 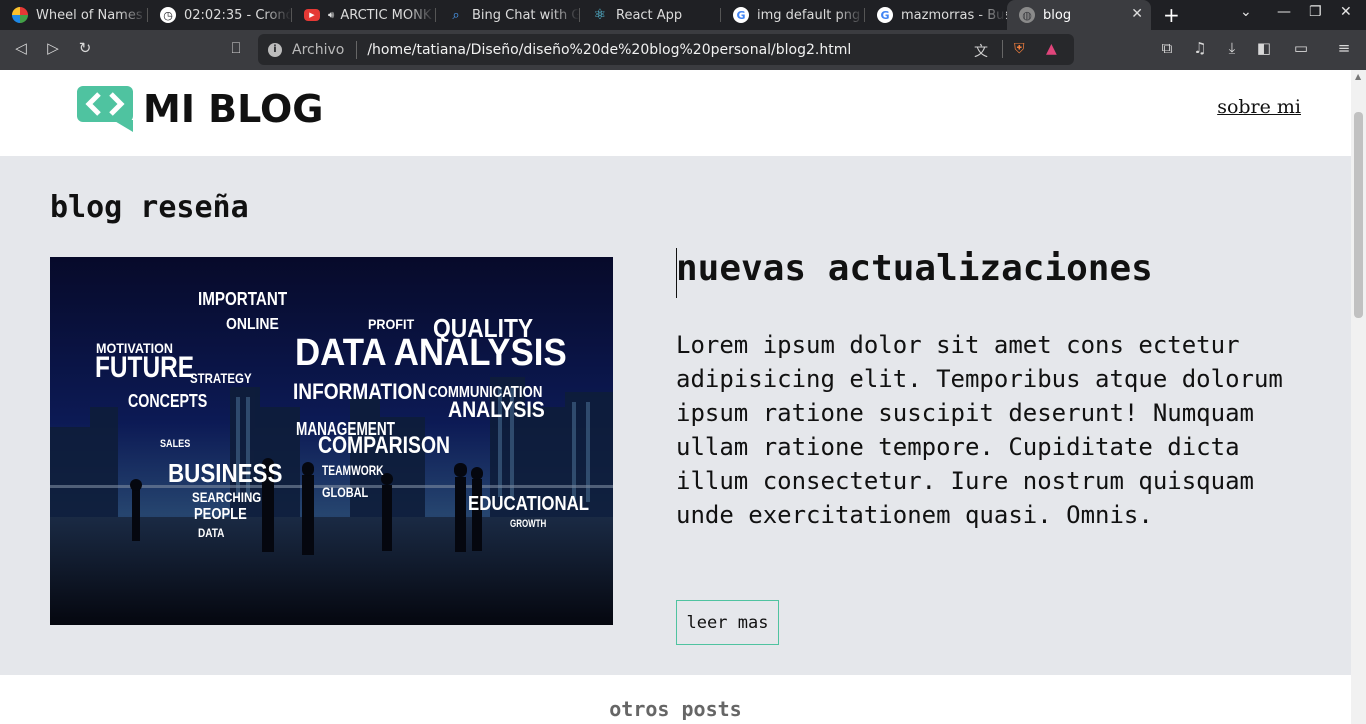 What do you see at coordinates (1301, 48) in the screenshot?
I see `wallet-icon: ▭` at bounding box center [1301, 48].